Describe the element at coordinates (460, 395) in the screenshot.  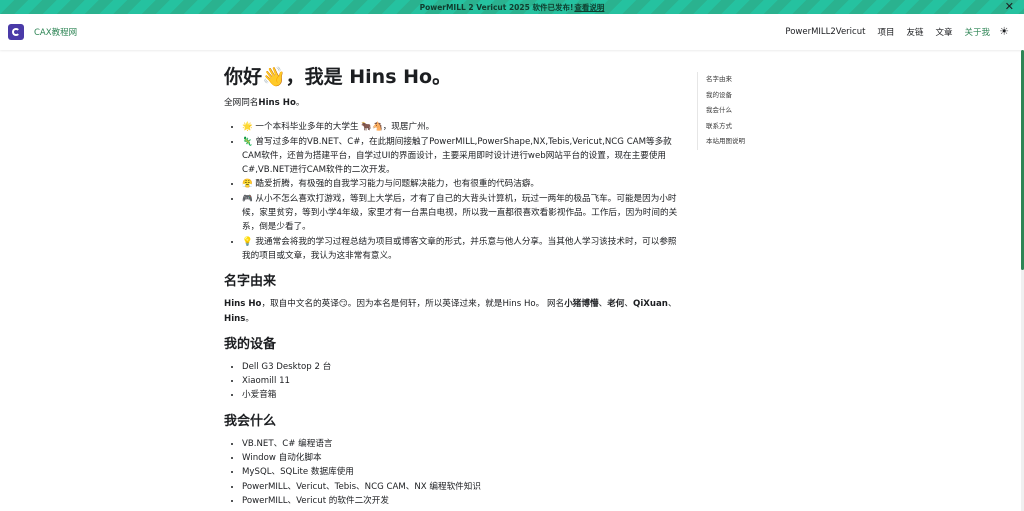
I see `list-item: 小爱音箱` at that location.